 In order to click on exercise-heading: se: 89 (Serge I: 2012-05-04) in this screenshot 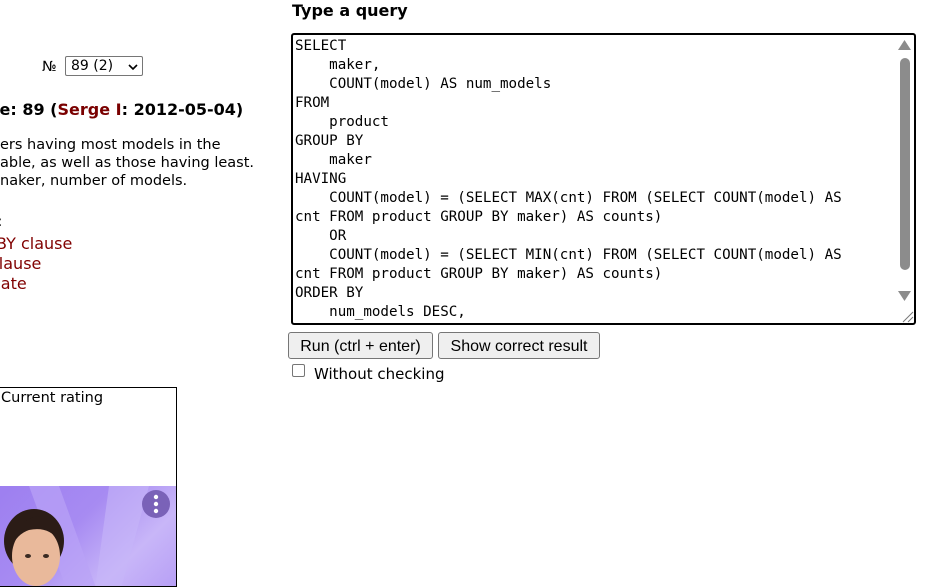, I will do `click(121, 109)`.